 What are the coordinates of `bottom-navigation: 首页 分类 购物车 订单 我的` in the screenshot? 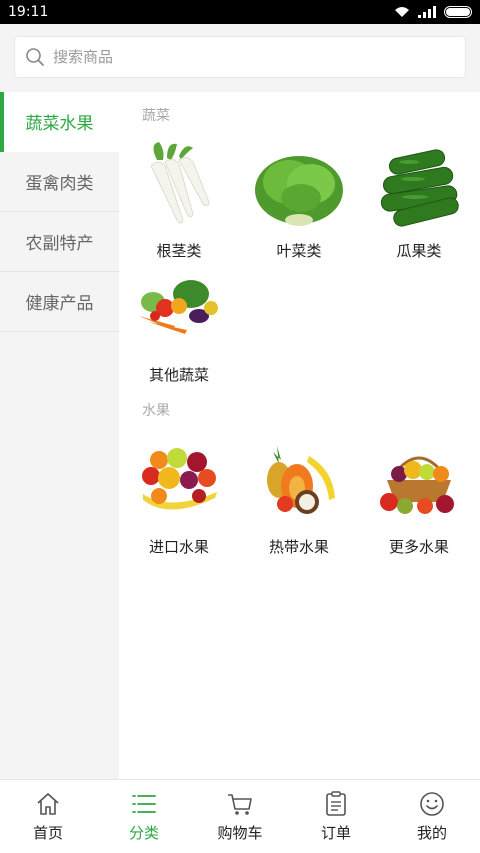 It's located at (240, 816).